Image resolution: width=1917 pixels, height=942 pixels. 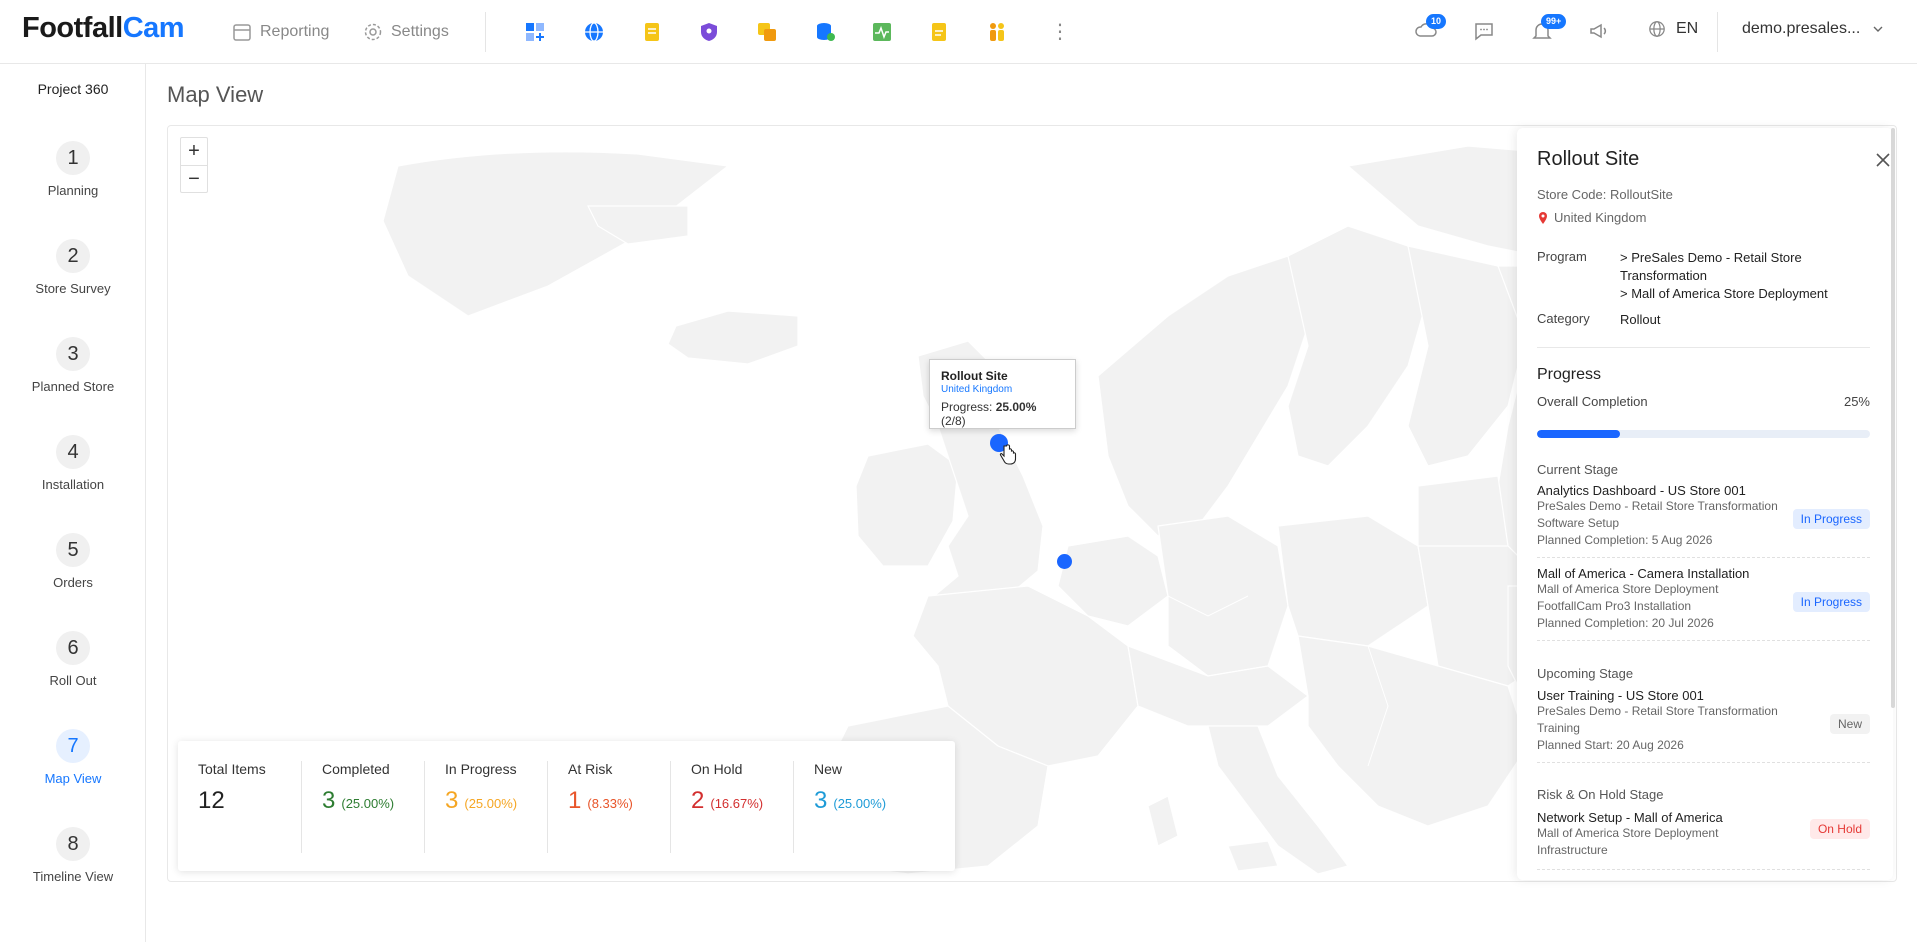 I want to click on app-document-icon, so click(x=939, y=32).